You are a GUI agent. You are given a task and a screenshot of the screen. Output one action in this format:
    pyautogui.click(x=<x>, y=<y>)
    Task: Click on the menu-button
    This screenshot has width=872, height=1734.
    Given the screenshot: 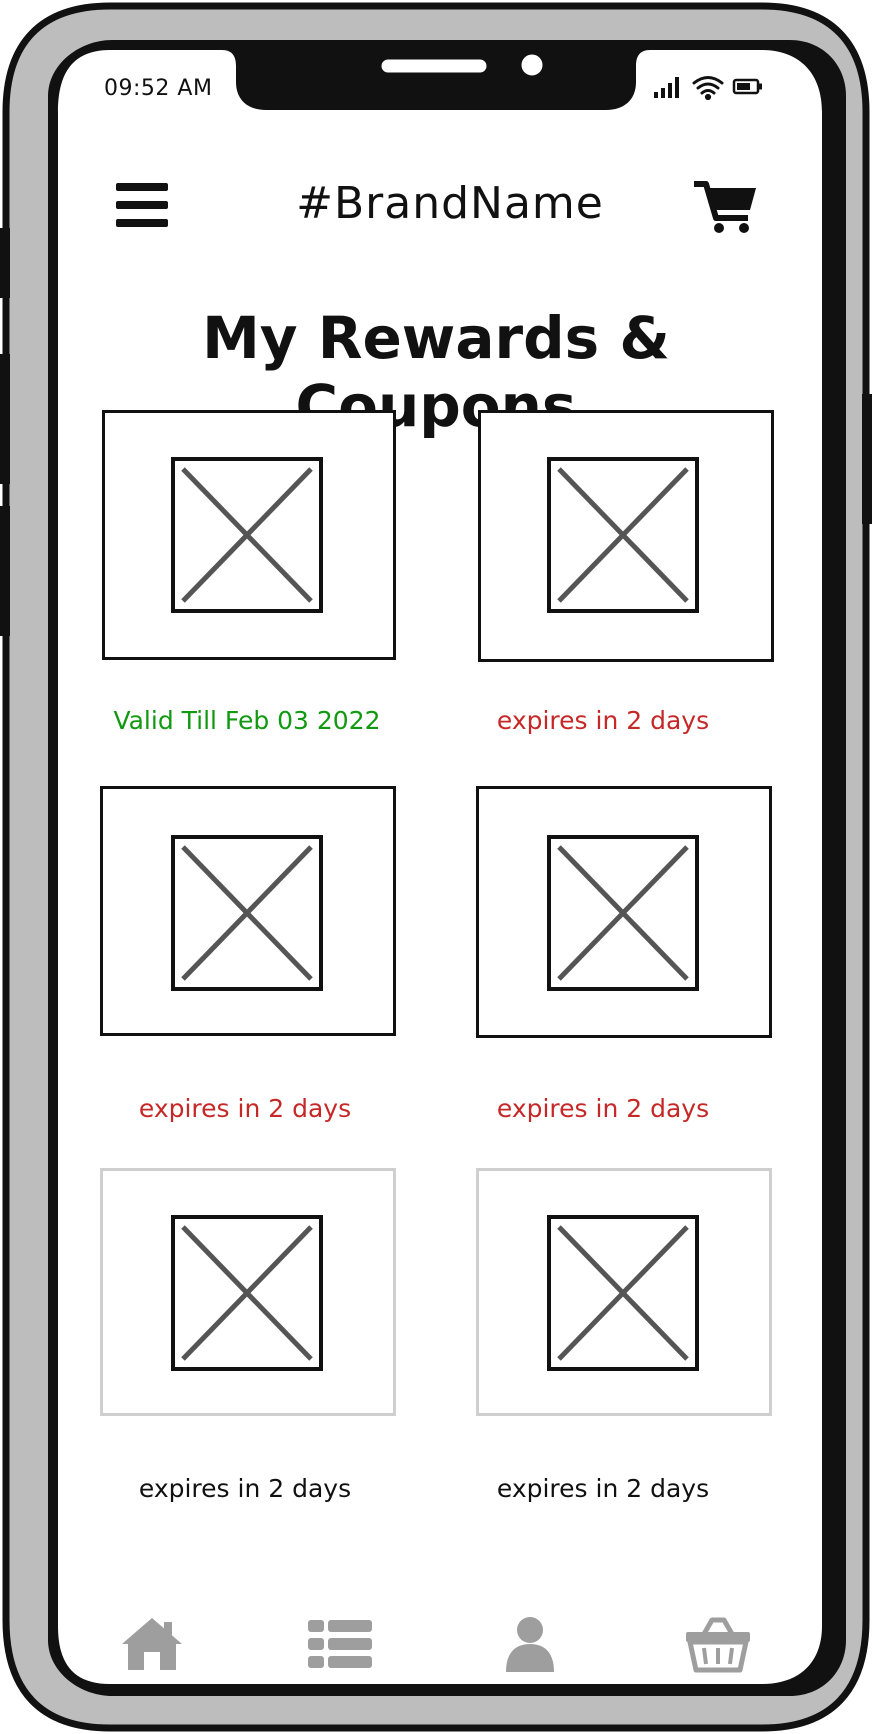 What is the action you would take?
    pyautogui.click(x=142, y=205)
    